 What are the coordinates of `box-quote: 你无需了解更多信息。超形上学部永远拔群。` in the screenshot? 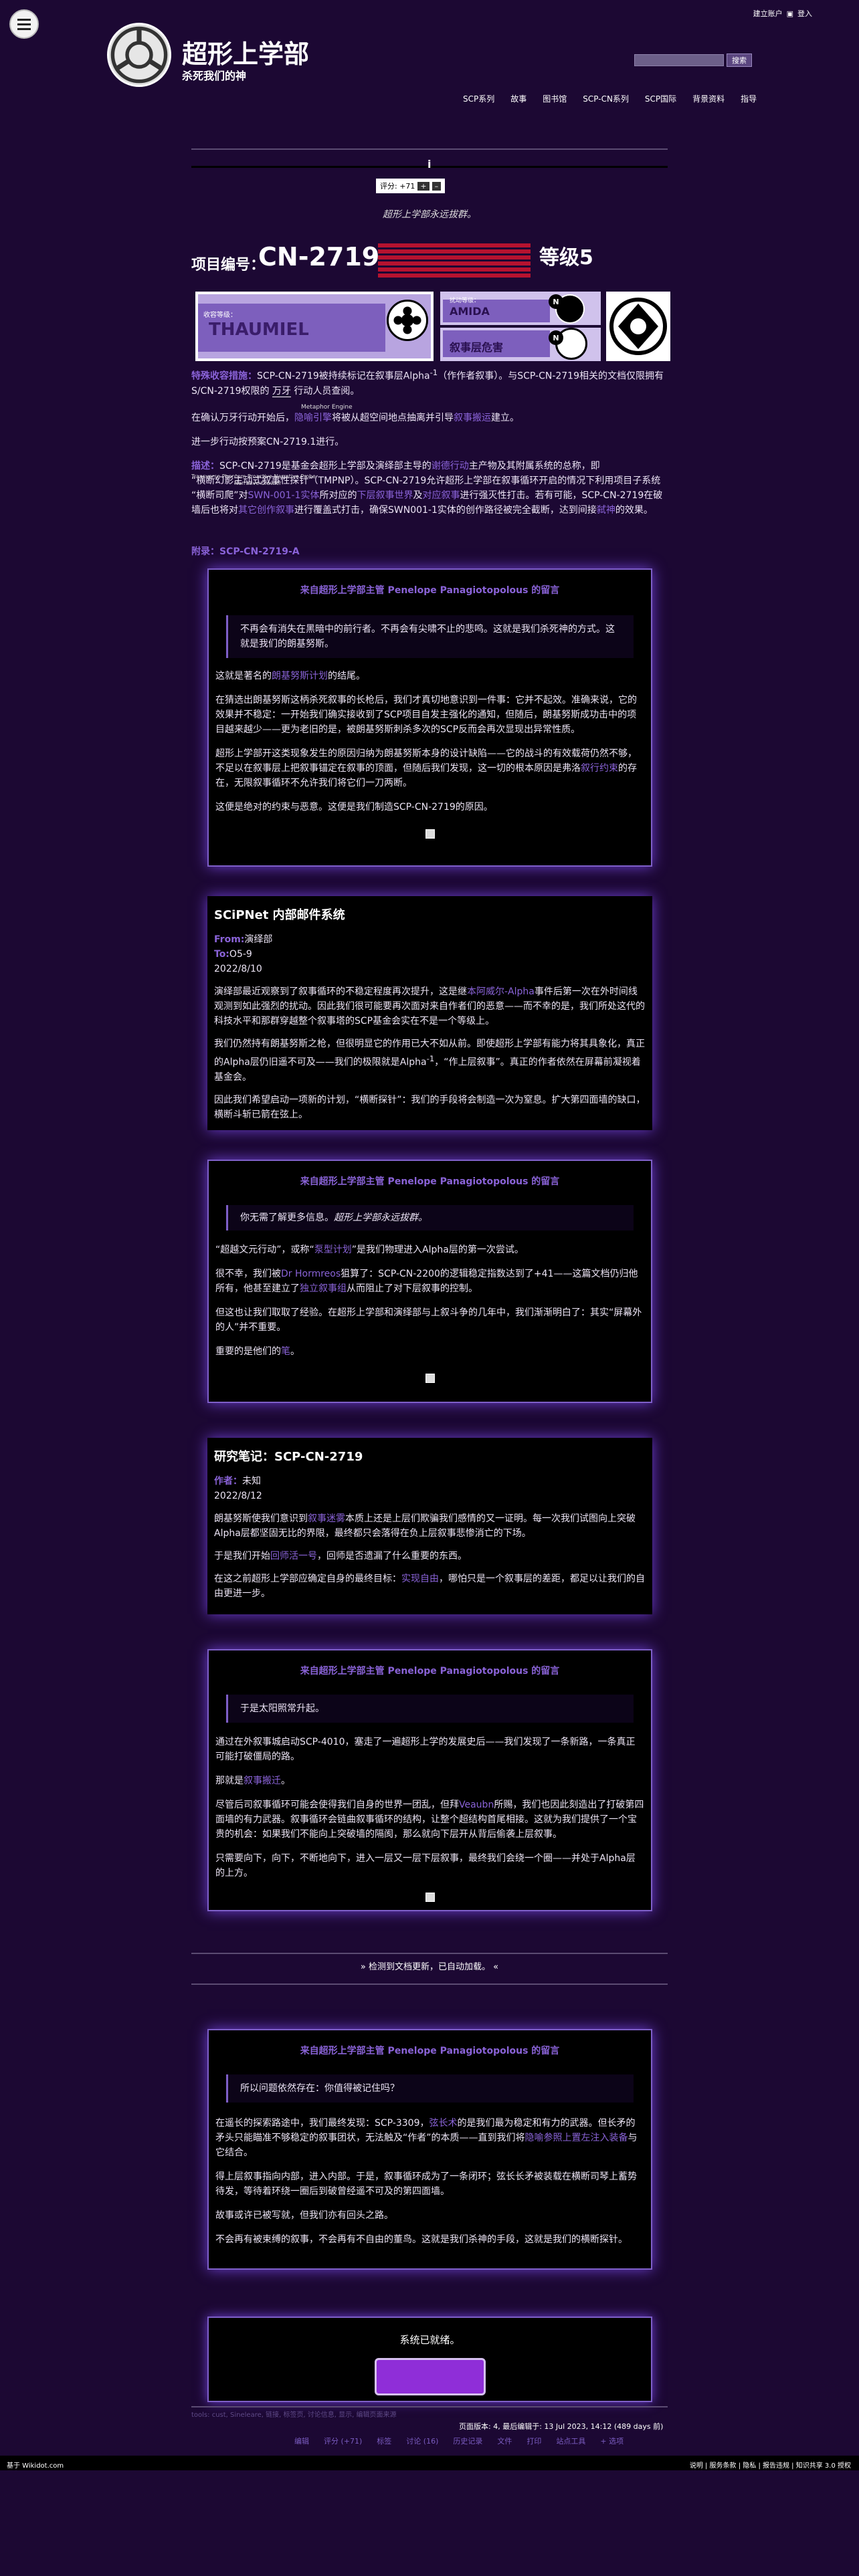 It's located at (430, 1218).